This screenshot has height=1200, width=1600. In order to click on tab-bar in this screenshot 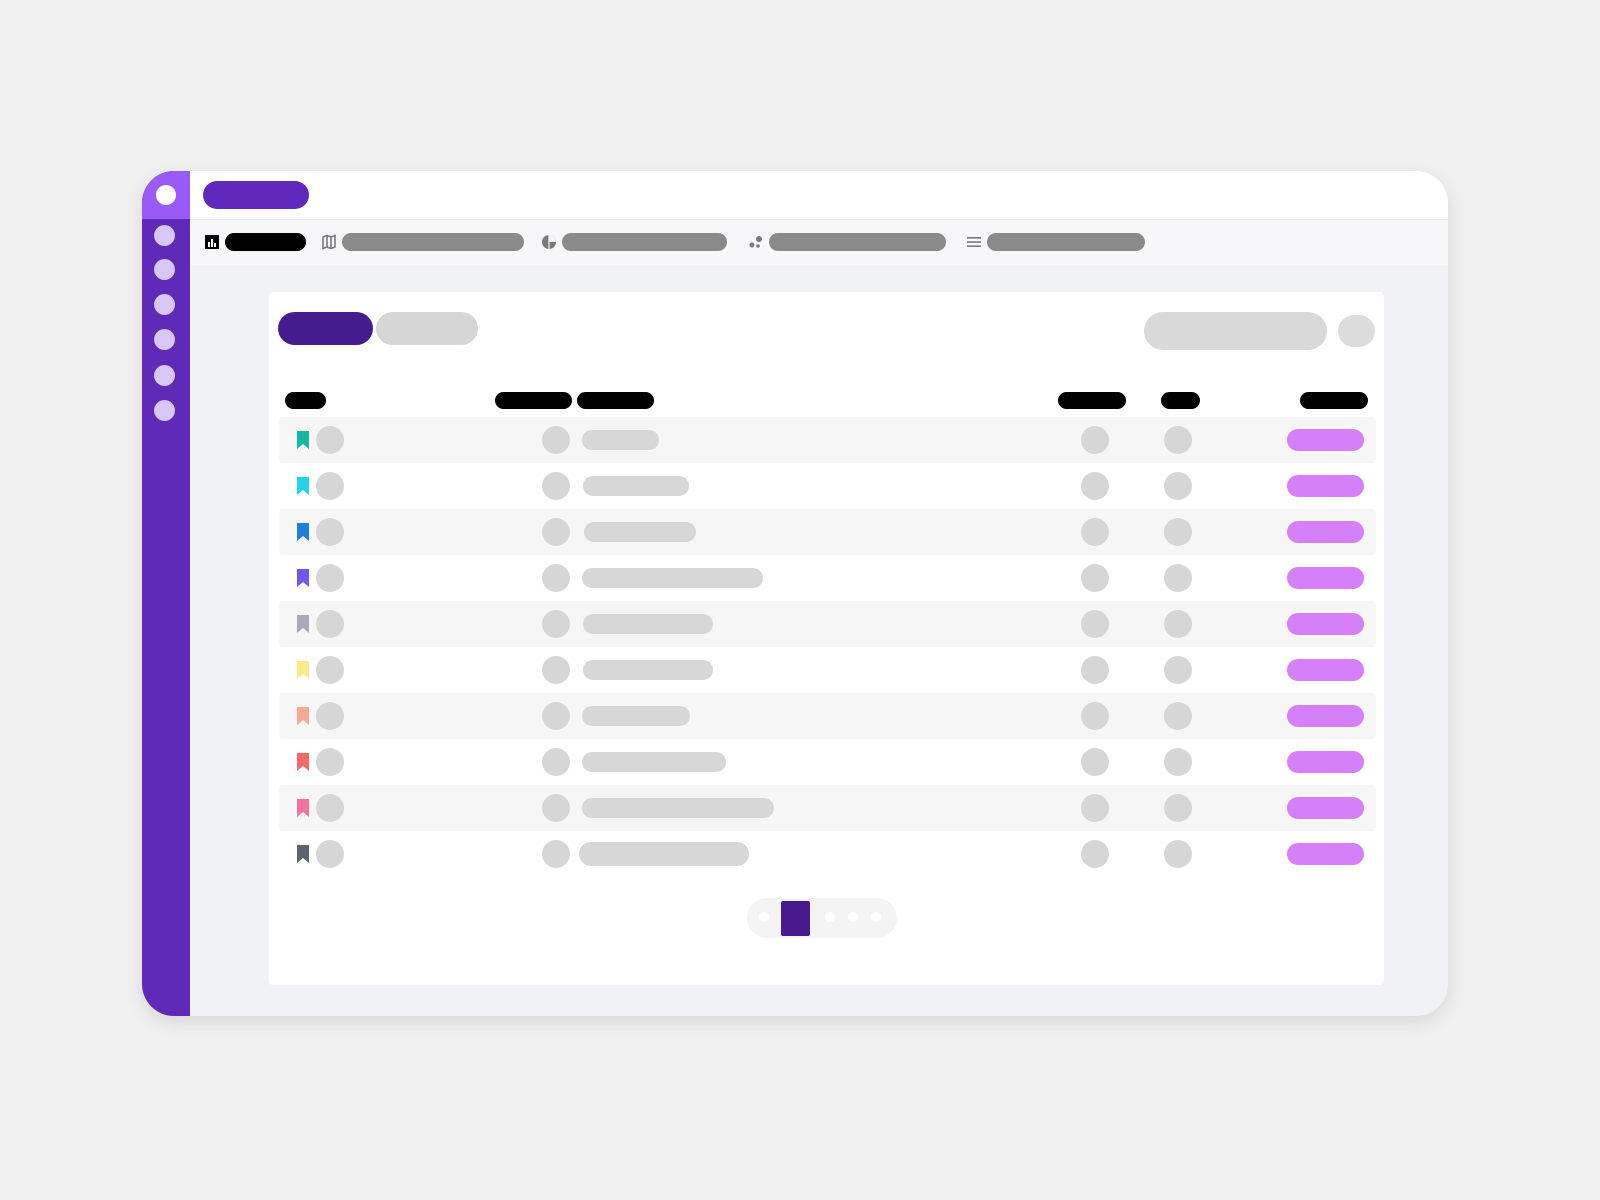, I will do `click(819, 242)`.